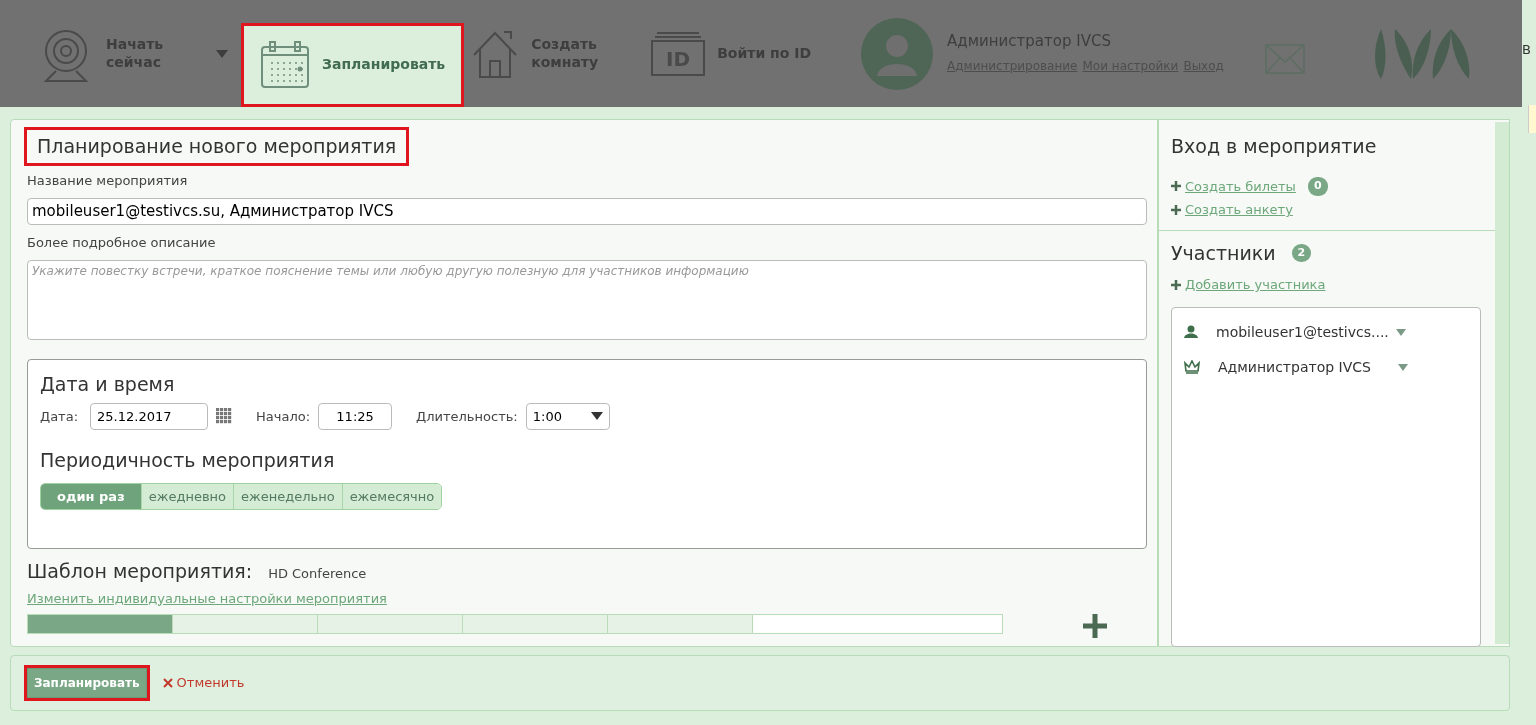 Image resolution: width=1536 pixels, height=725 pixels. What do you see at coordinates (149, 416) in the screenshot?
I see `date-input: 25.12.2017` at bounding box center [149, 416].